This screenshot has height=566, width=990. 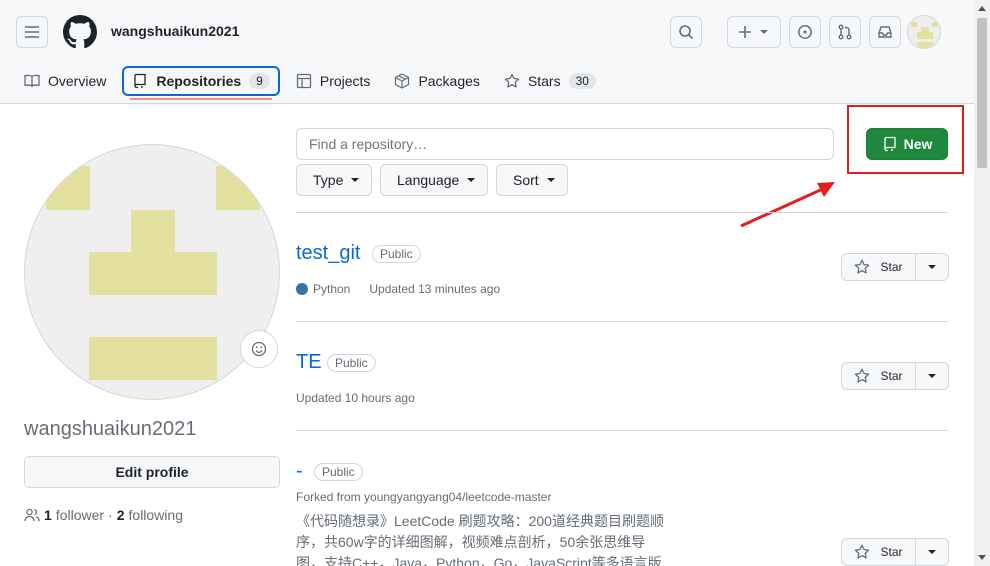 What do you see at coordinates (302, 289) in the screenshot?
I see `language-color-dot` at bounding box center [302, 289].